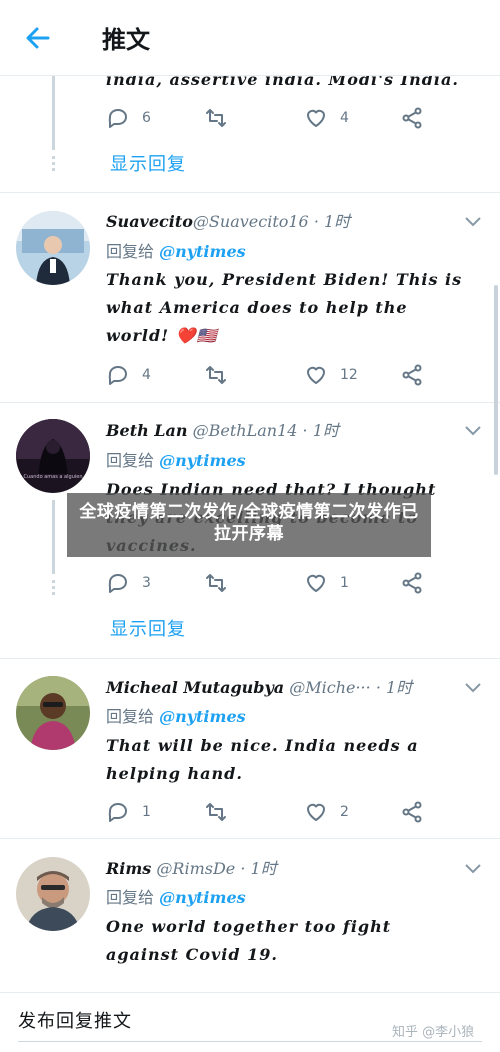 The image size is (500, 1052). Describe the element at coordinates (195, 687) in the screenshot. I see `user-name: Micheal Mutagubya` at that location.